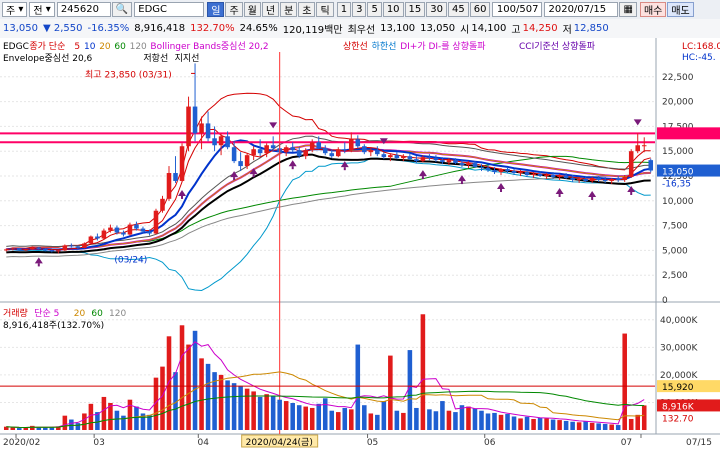 The width and height of the screenshot is (720, 452). What do you see at coordinates (307, 9) in the screenshot?
I see `period-button-5: 초` at bounding box center [307, 9].